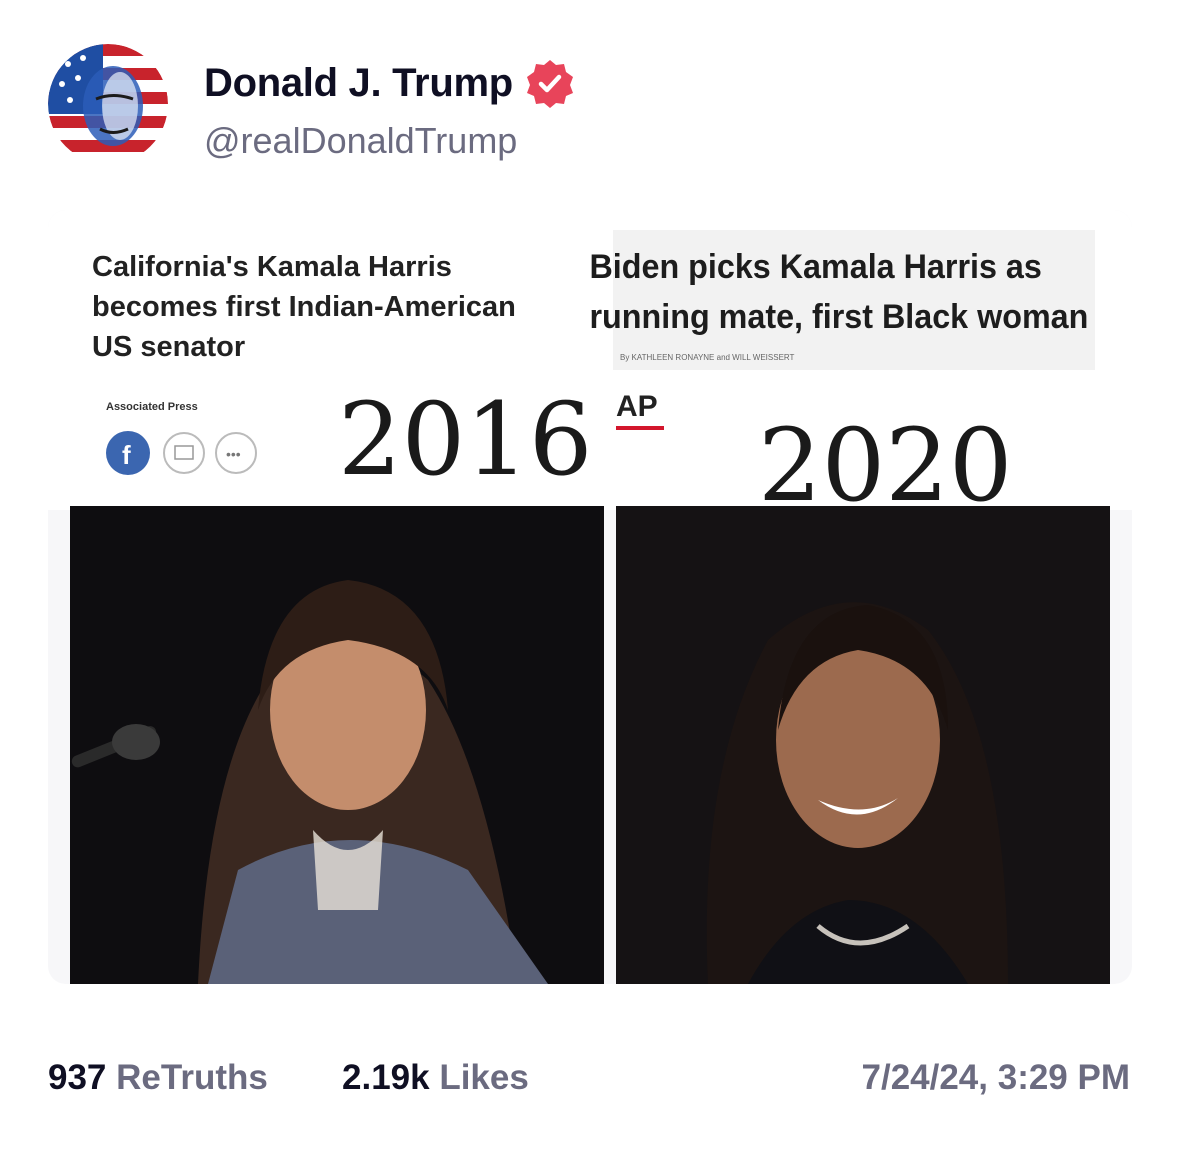 The height and width of the screenshot is (1158, 1179). I want to click on post-timestamp: 7/24/24, 3:29 PM, so click(996, 1078).